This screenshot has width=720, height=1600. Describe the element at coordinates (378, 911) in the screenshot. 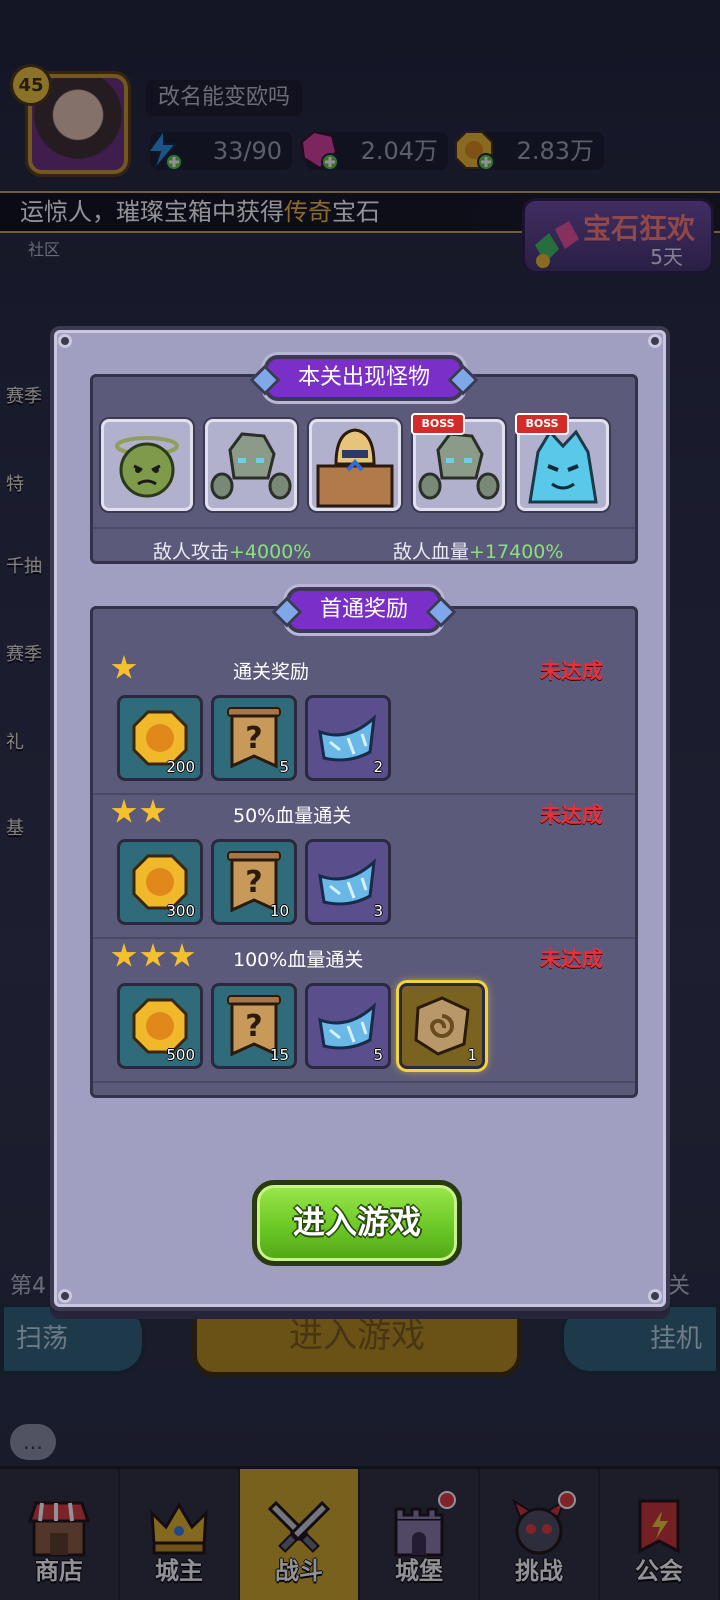

I see `reward-count: 3` at that location.